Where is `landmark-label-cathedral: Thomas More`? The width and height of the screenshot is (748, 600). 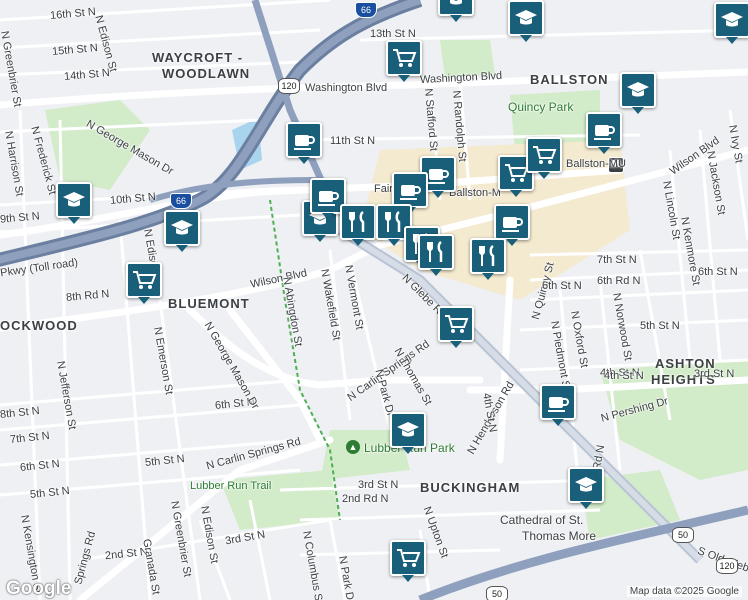 landmark-label-cathedral: Thomas More is located at coordinates (559, 536).